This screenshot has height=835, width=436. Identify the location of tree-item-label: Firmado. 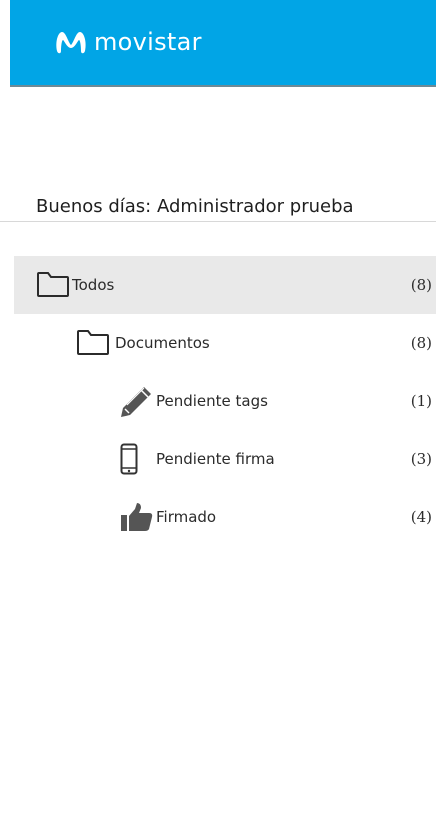
(186, 517).